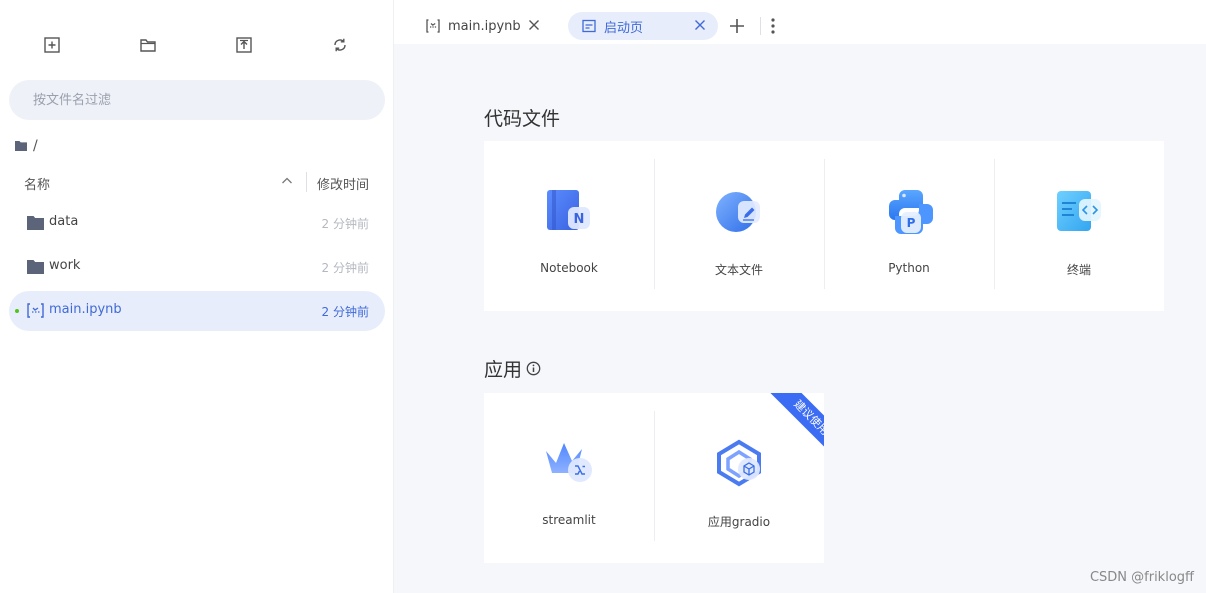  I want to click on launch-terminal-card: 终端, so click(1079, 226).